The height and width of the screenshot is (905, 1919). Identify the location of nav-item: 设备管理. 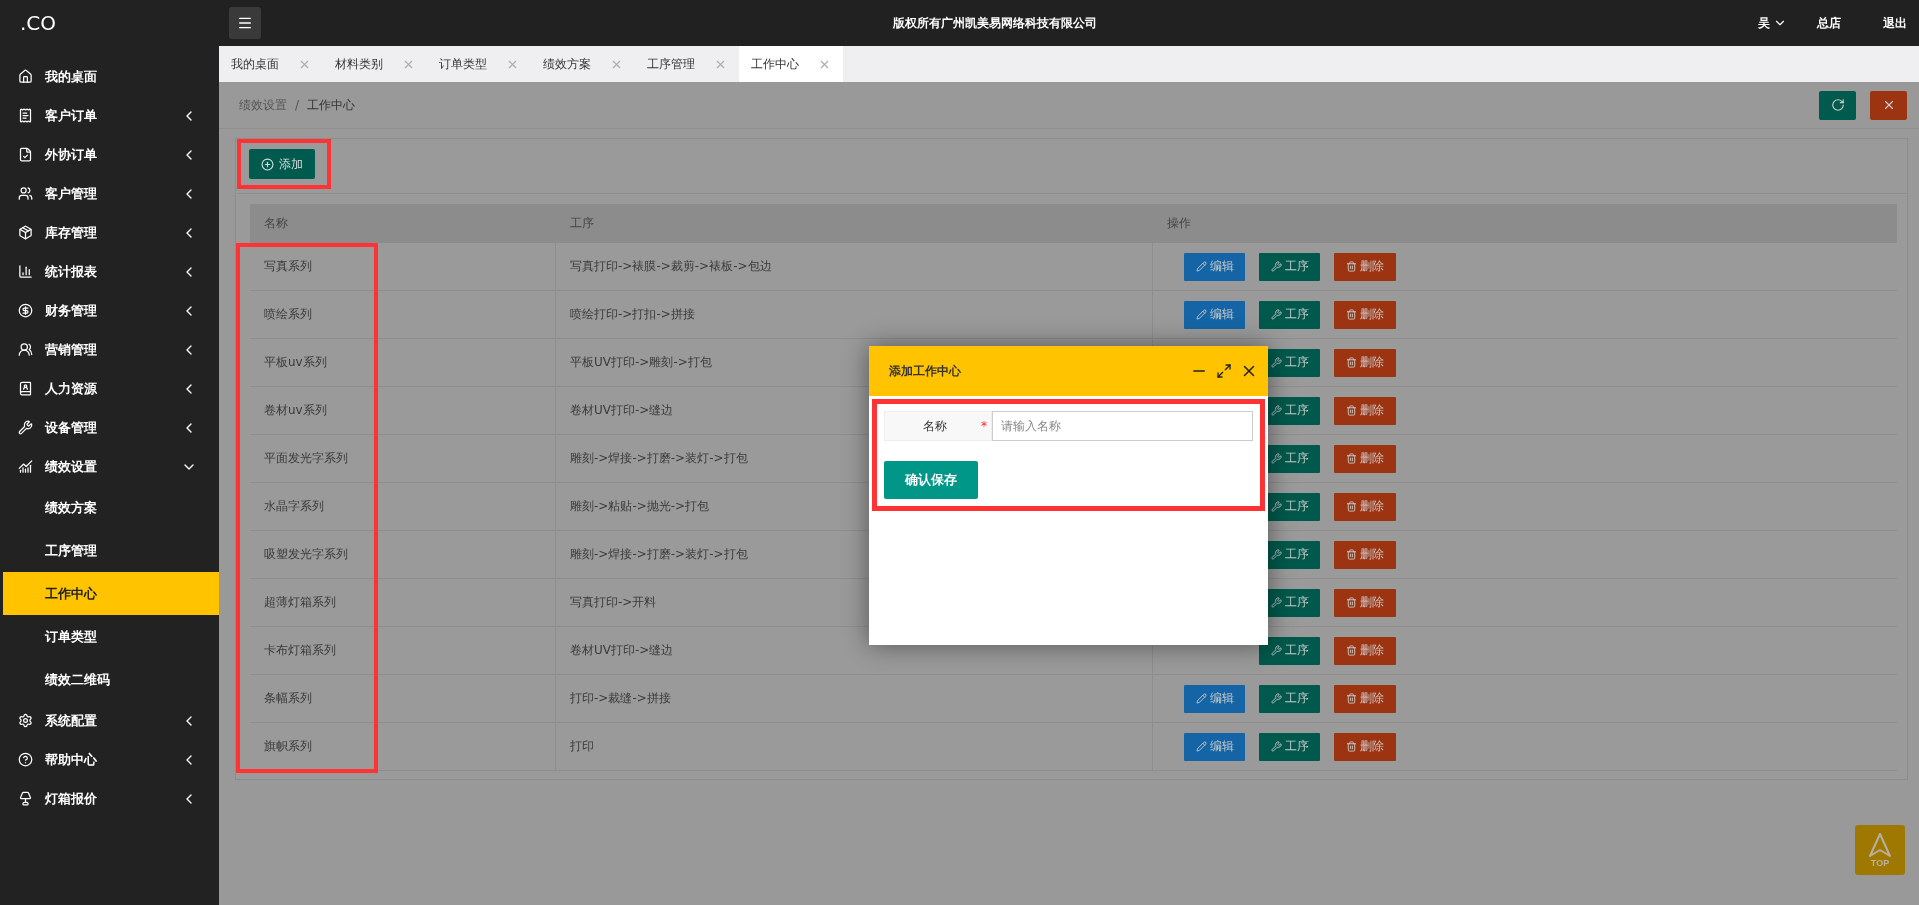
(109, 427).